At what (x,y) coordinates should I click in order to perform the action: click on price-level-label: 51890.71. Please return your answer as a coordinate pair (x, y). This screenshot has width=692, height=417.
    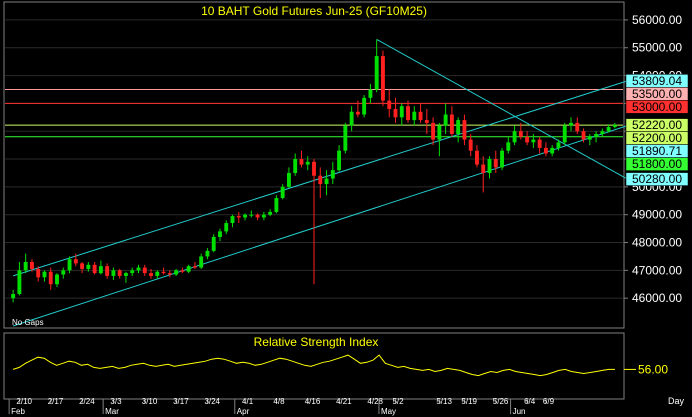
    Looking at the image, I should click on (657, 151).